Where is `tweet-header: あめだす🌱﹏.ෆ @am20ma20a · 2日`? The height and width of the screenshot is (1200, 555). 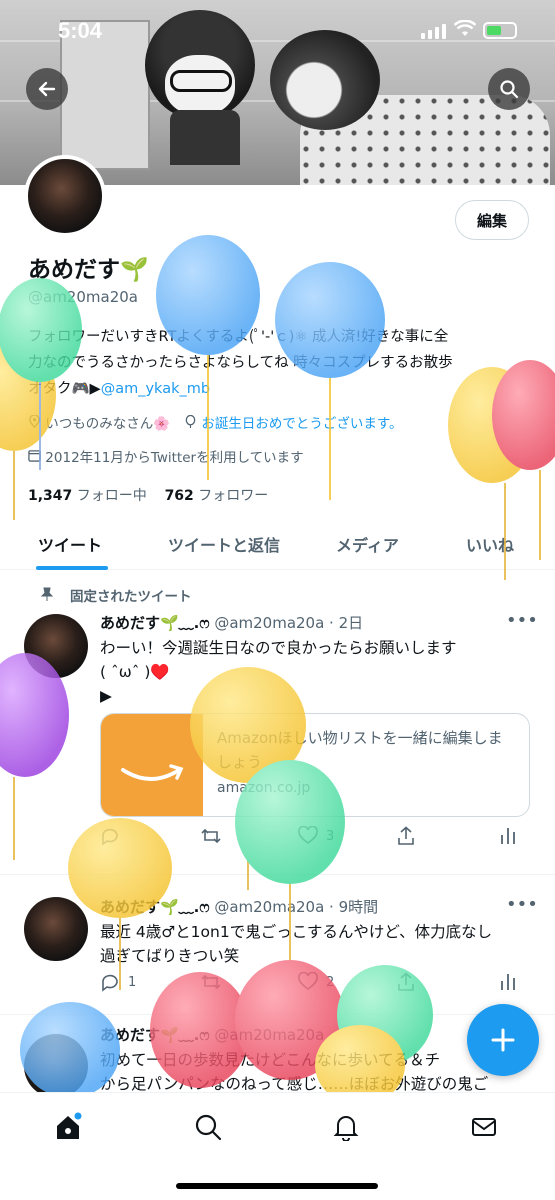
tweet-header: あめだす🌱﹏.ෆ @am20ma20a · 2日 is located at coordinates (231, 622).